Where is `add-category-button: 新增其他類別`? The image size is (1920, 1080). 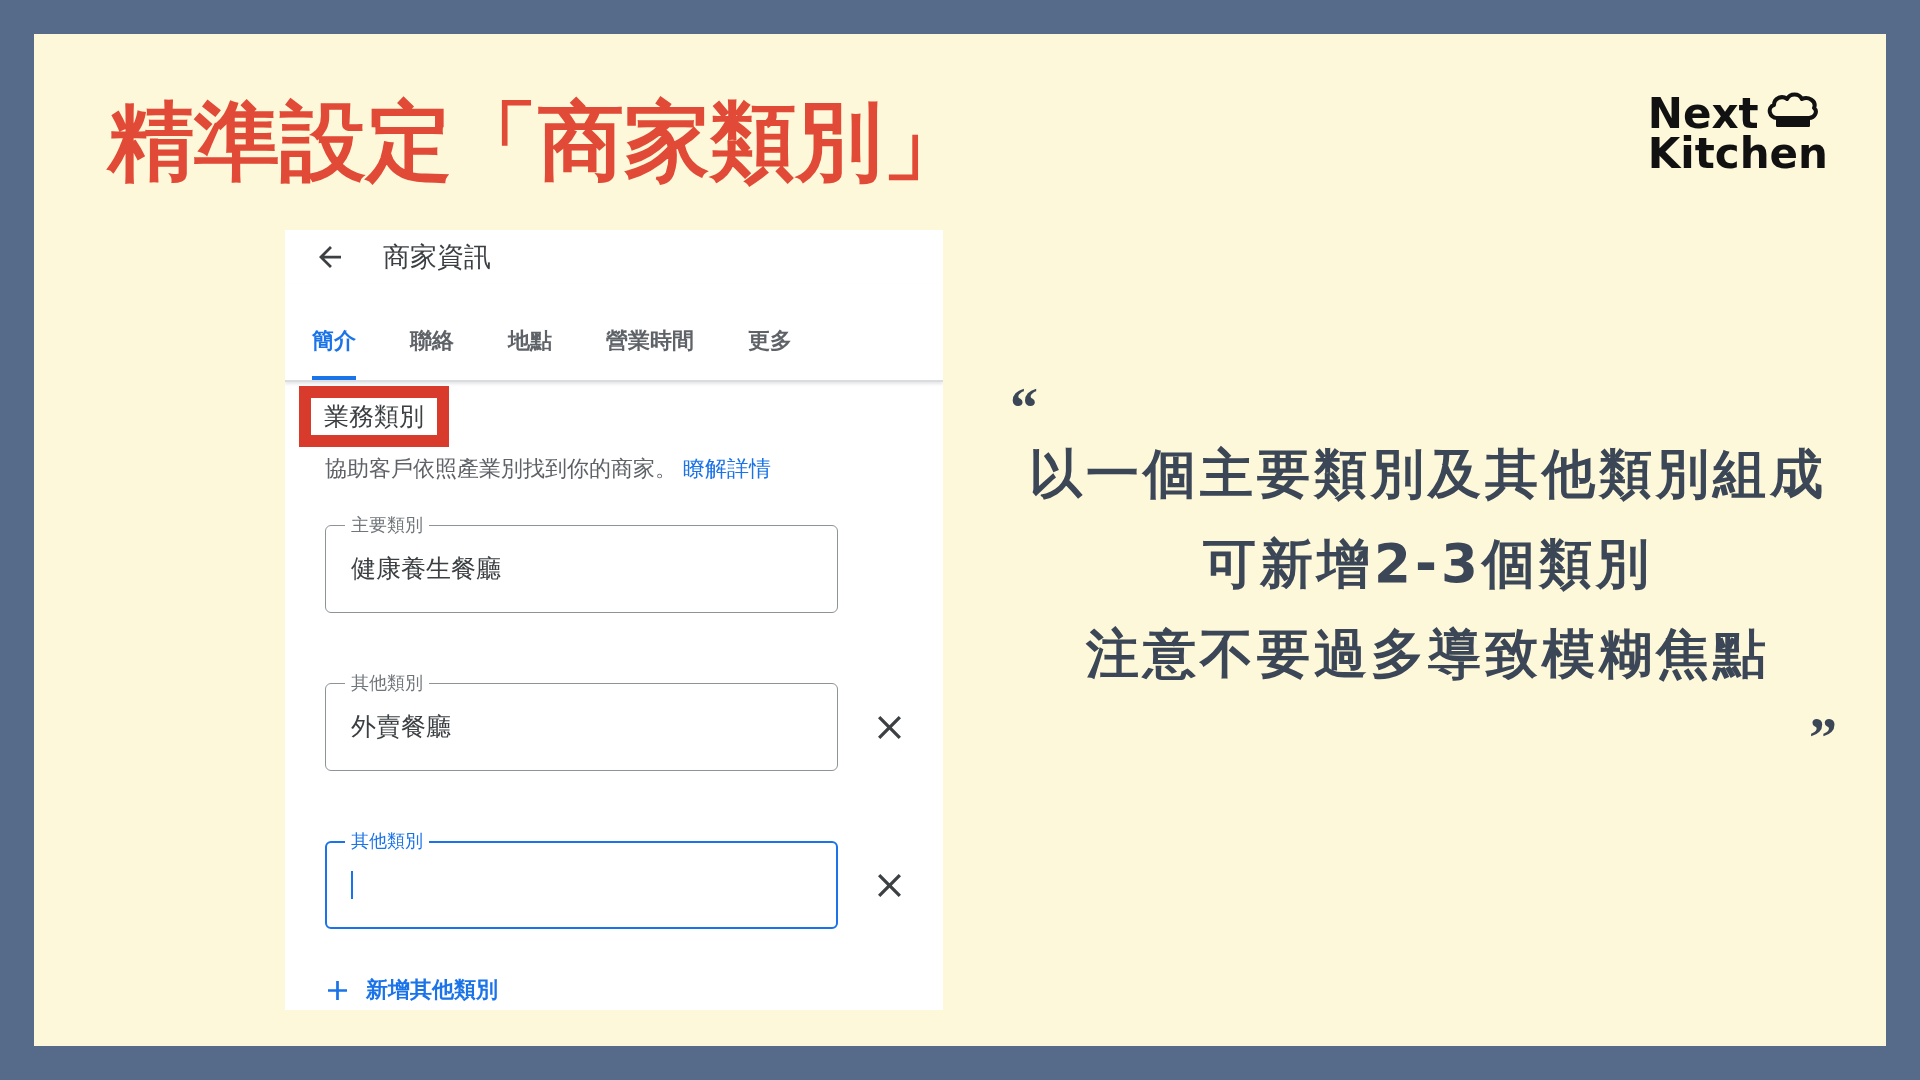 add-category-button: 新增其他類別 is located at coordinates (413, 990).